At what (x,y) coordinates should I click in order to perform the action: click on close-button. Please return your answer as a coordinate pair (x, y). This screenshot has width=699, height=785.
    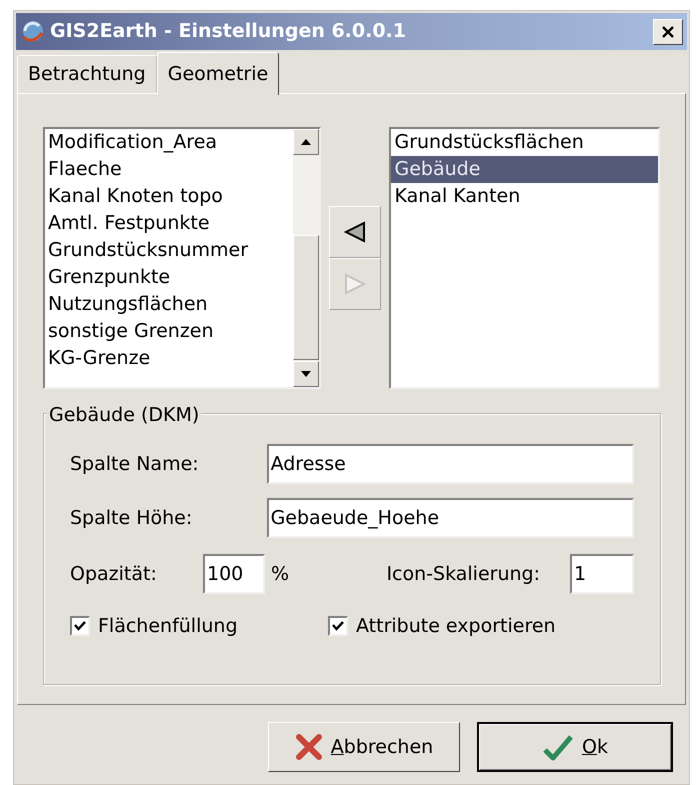
    Looking at the image, I should click on (668, 31).